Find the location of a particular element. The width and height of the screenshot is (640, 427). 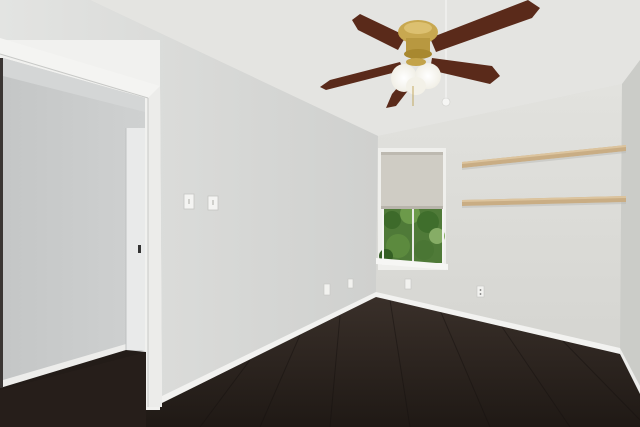

window-icon is located at coordinates (412, 209).